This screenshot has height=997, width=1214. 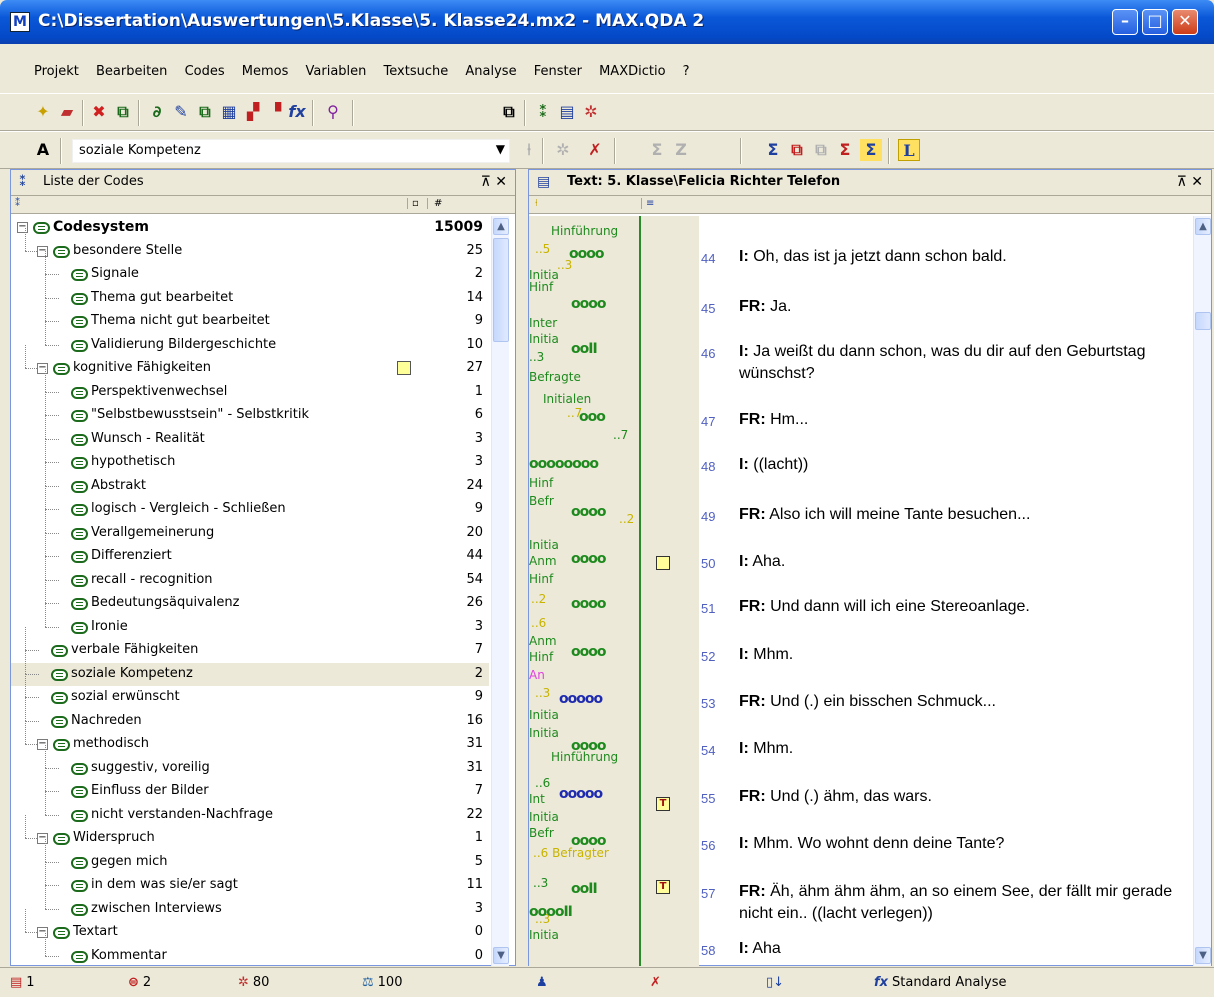 I want to click on text-scrollbar: ▲ ▼, so click(x=1202, y=591).